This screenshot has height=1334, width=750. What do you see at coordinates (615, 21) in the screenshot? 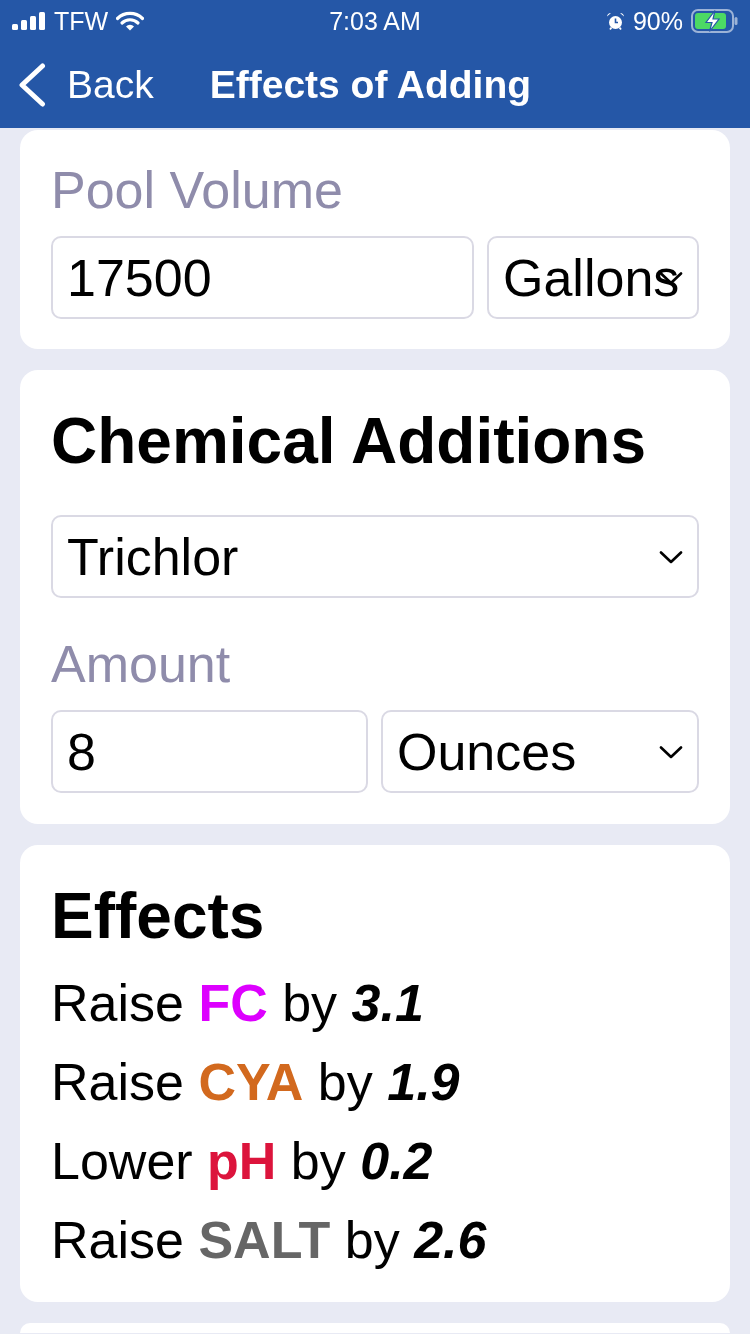
I see `alarm-clock-icon` at bounding box center [615, 21].